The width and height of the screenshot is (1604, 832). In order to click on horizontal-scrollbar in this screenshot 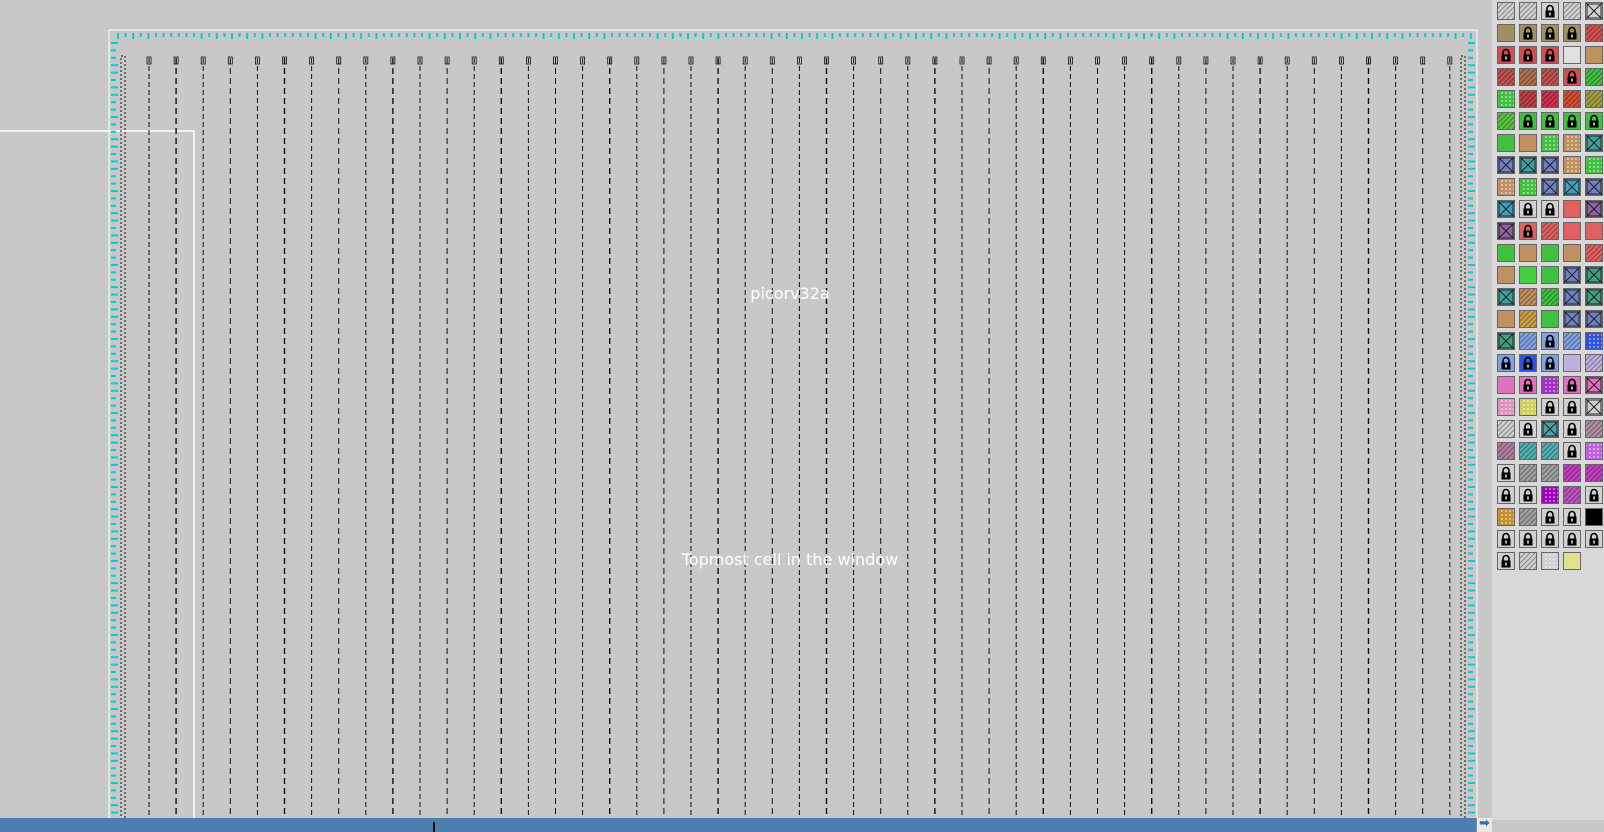, I will do `click(738, 825)`.